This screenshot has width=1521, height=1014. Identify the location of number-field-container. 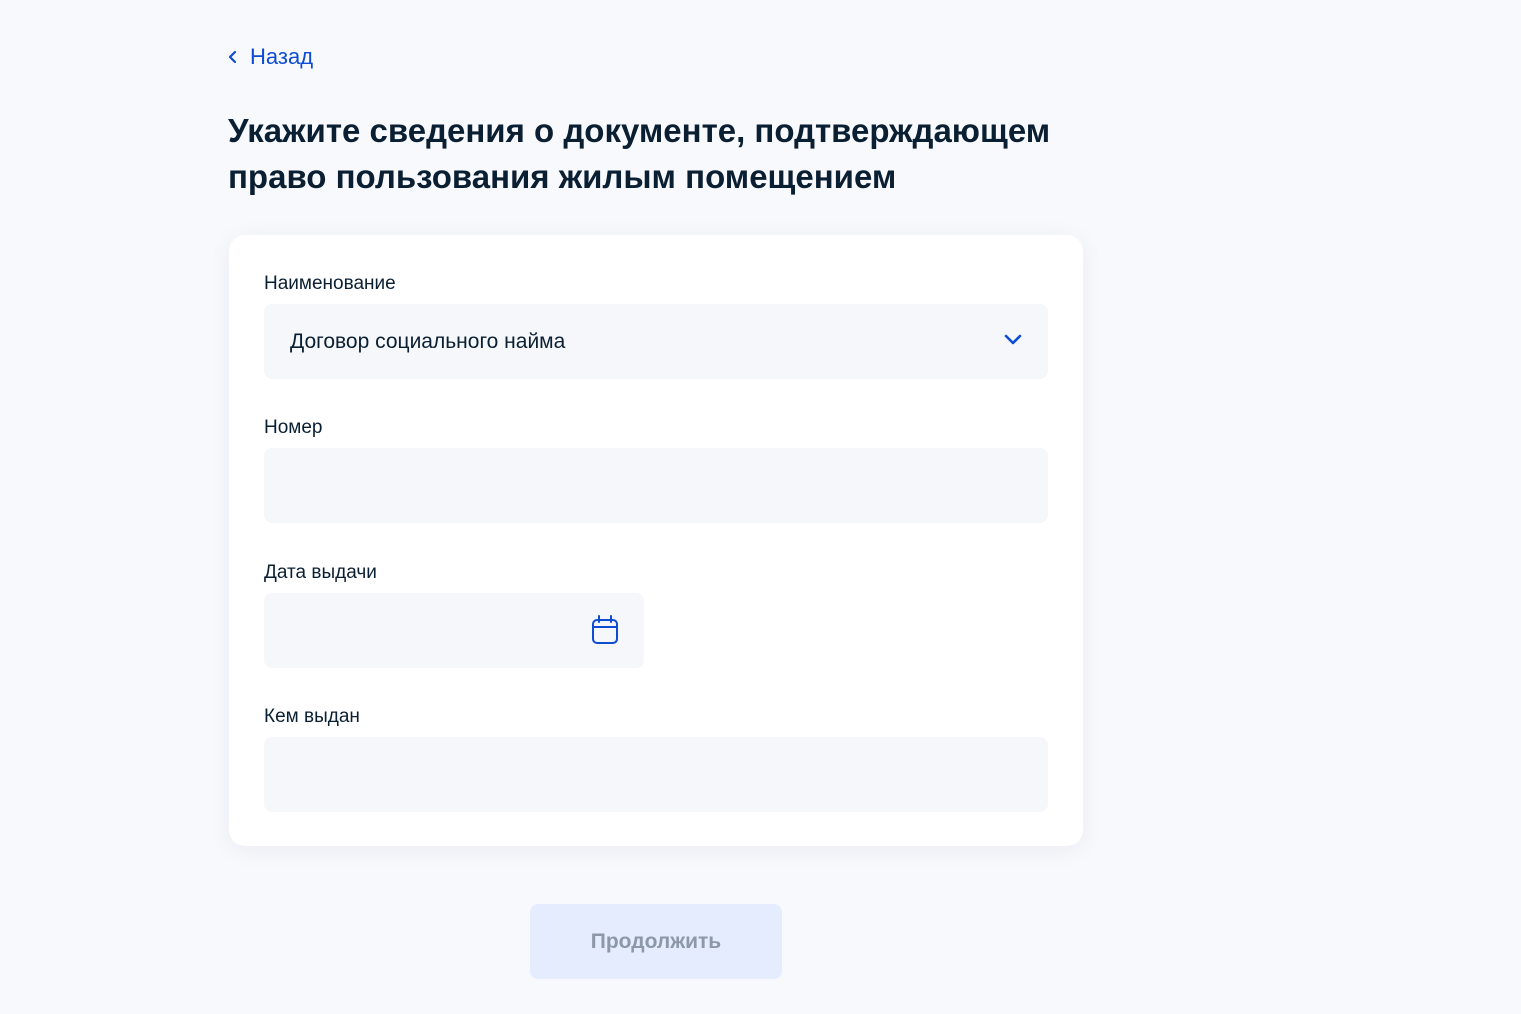
(656, 485).